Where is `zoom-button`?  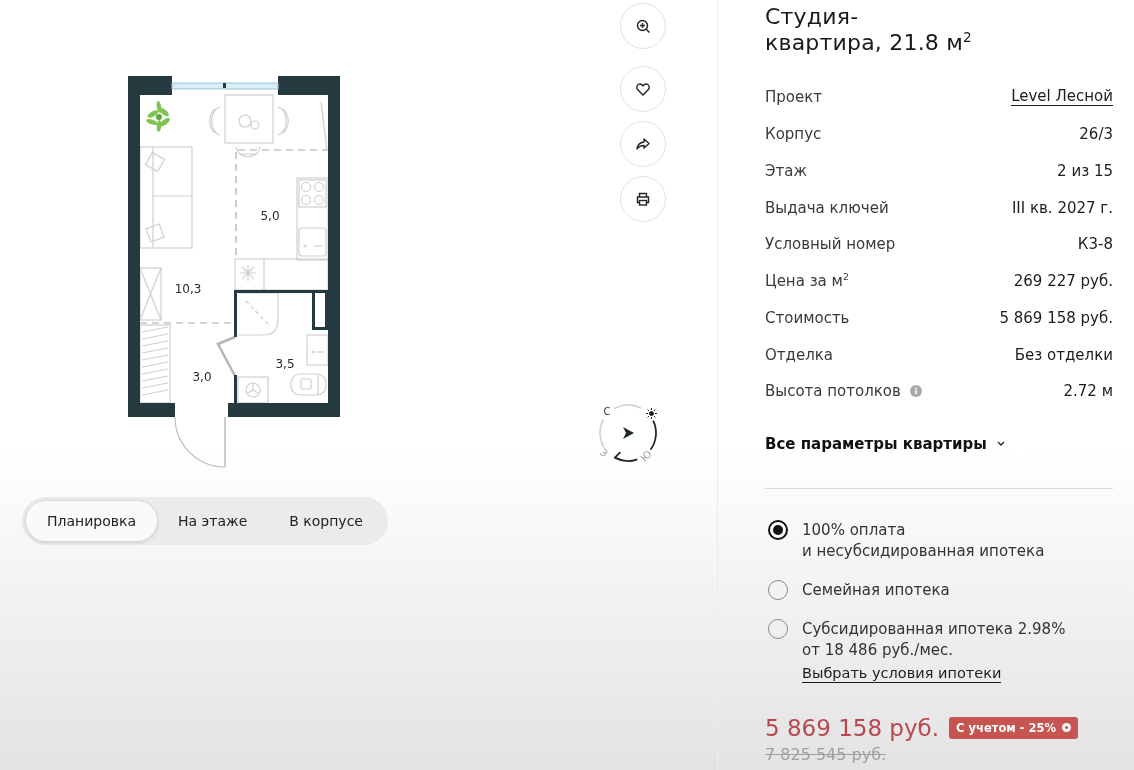
zoom-button is located at coordinates (643, 26).